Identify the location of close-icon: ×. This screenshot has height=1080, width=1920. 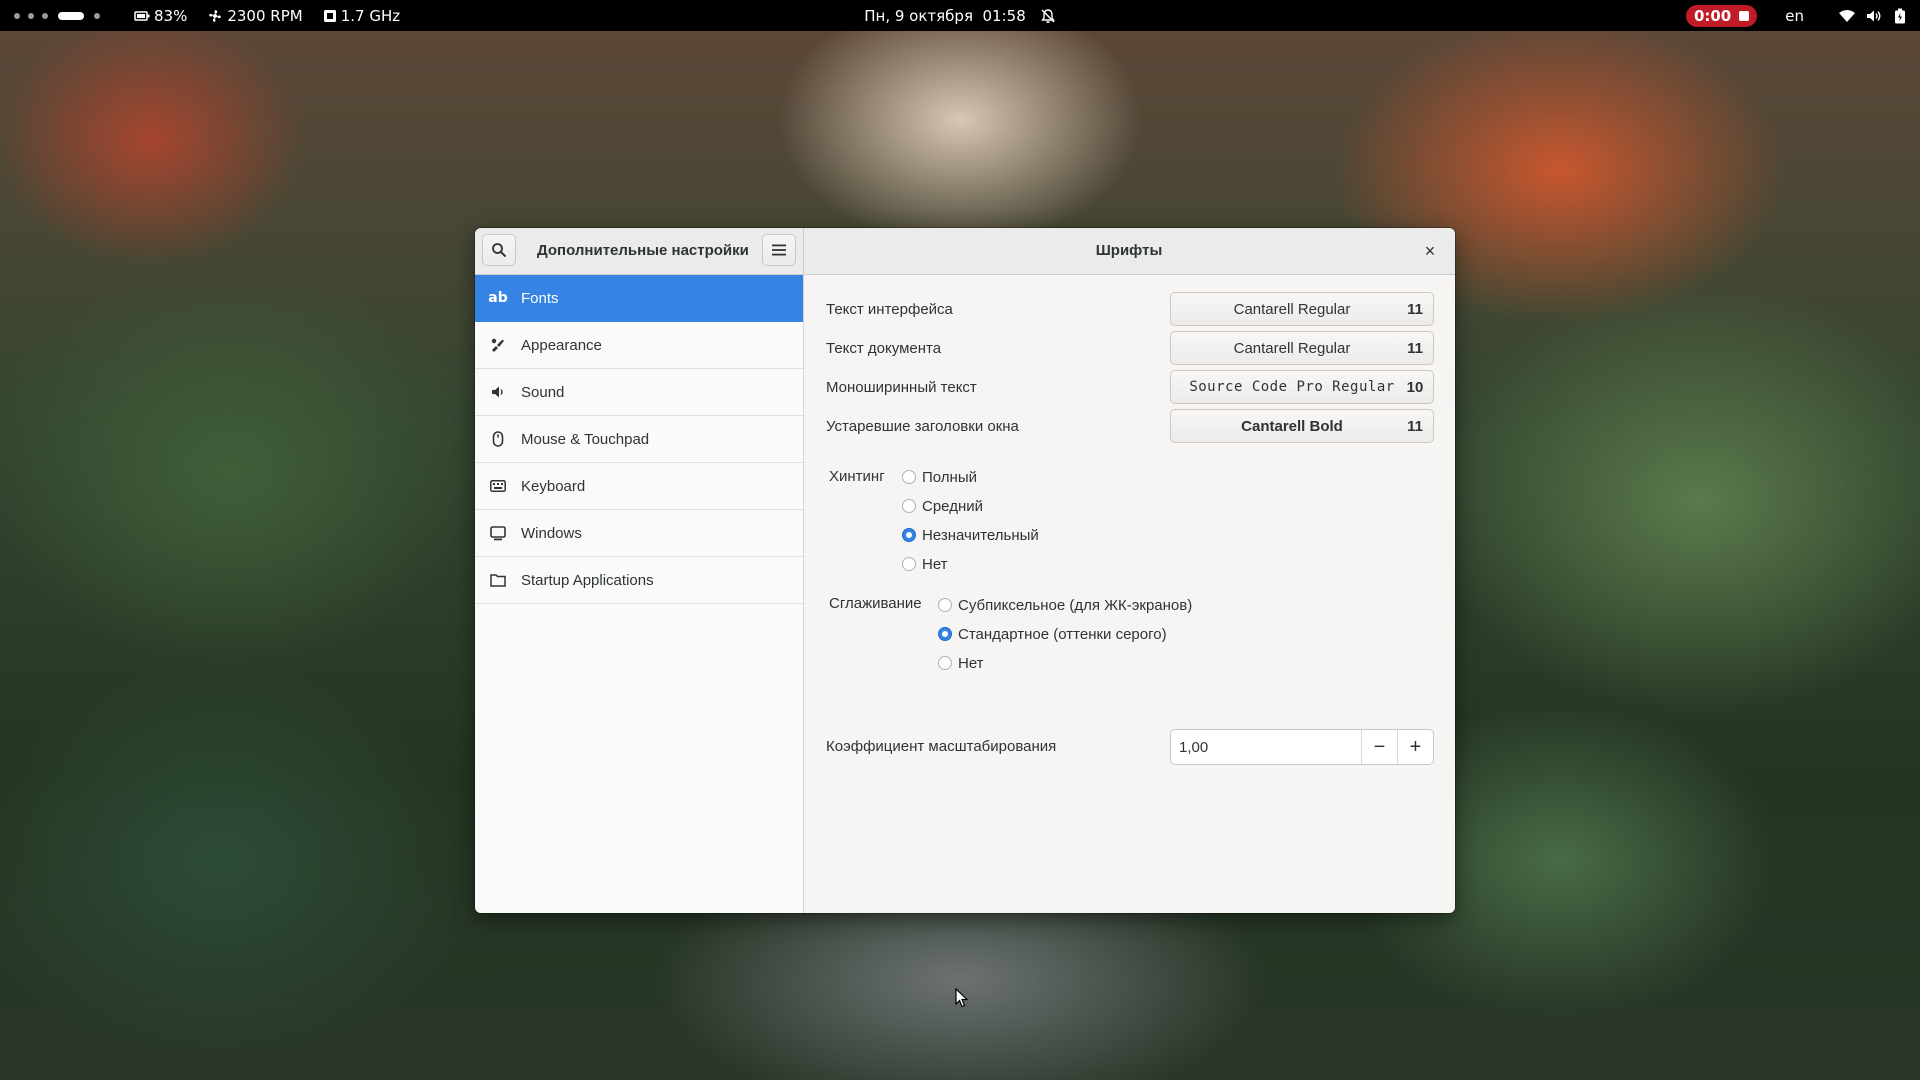
(1430, 250).